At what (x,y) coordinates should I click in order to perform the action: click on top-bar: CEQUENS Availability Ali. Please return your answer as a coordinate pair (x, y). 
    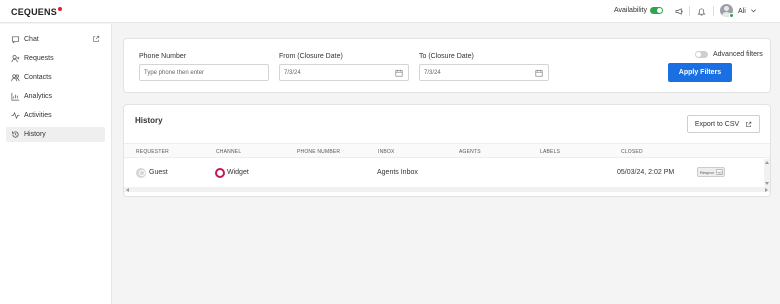
    Looking at the image, I should click on (390, 11).